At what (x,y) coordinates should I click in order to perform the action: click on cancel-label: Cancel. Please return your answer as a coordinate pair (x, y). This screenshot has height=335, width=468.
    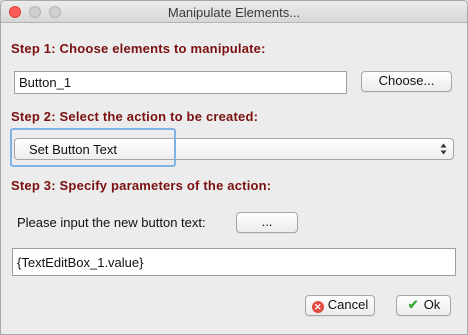
    Looking at the image, I should click on (348, 304).